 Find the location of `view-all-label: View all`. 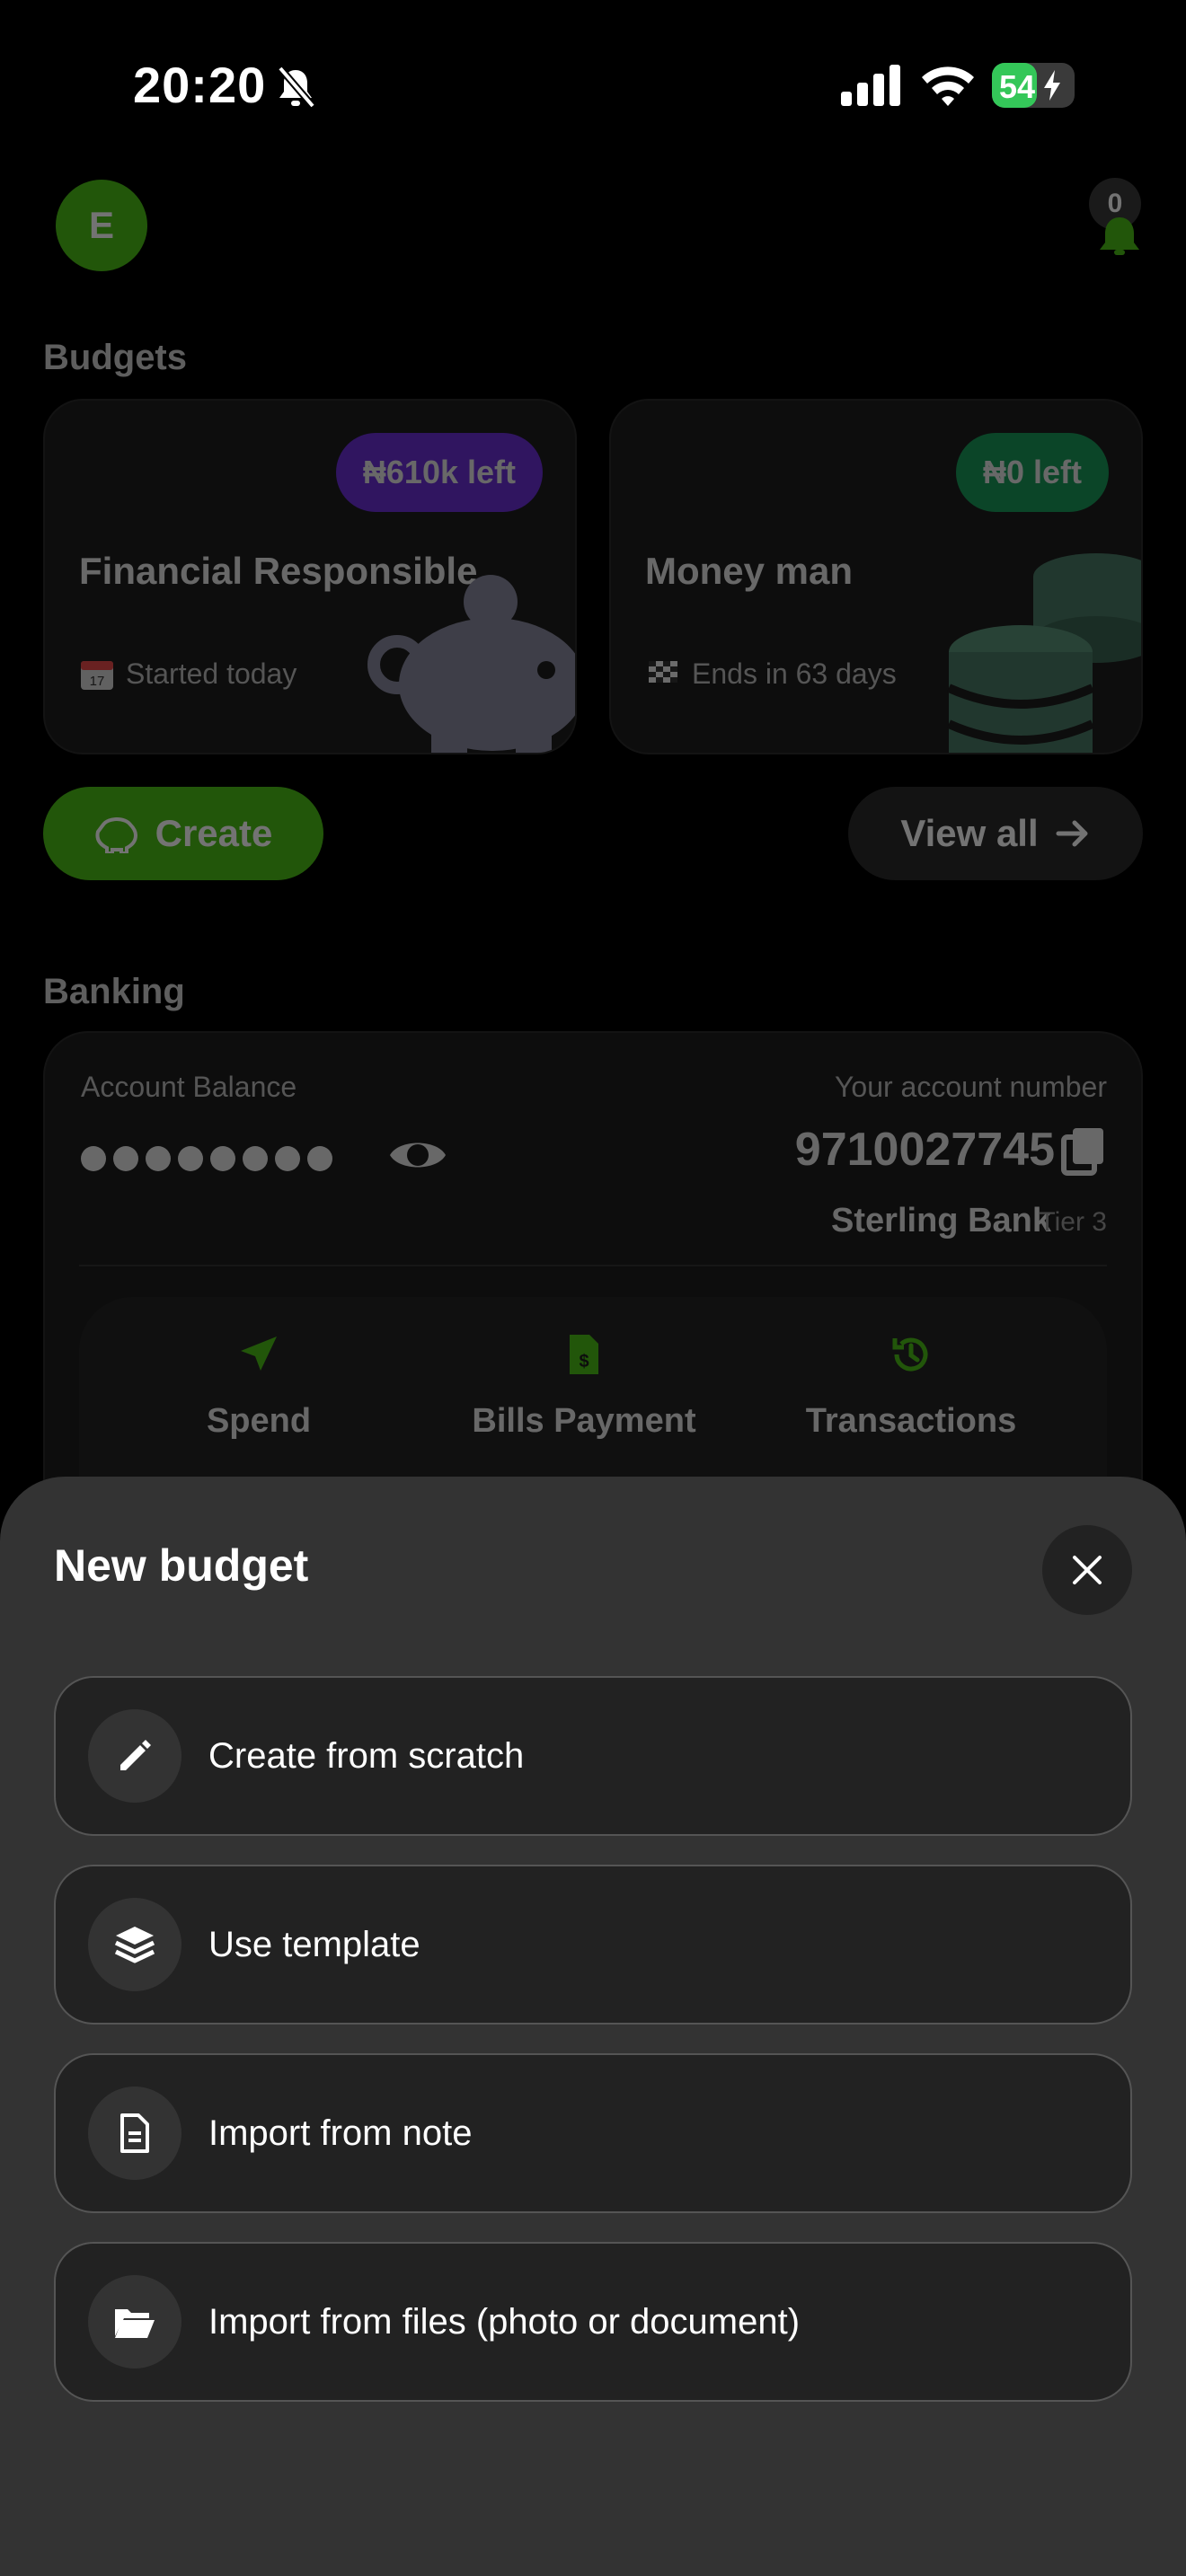

view-all-label: View all is located at coordinates (970, 833).